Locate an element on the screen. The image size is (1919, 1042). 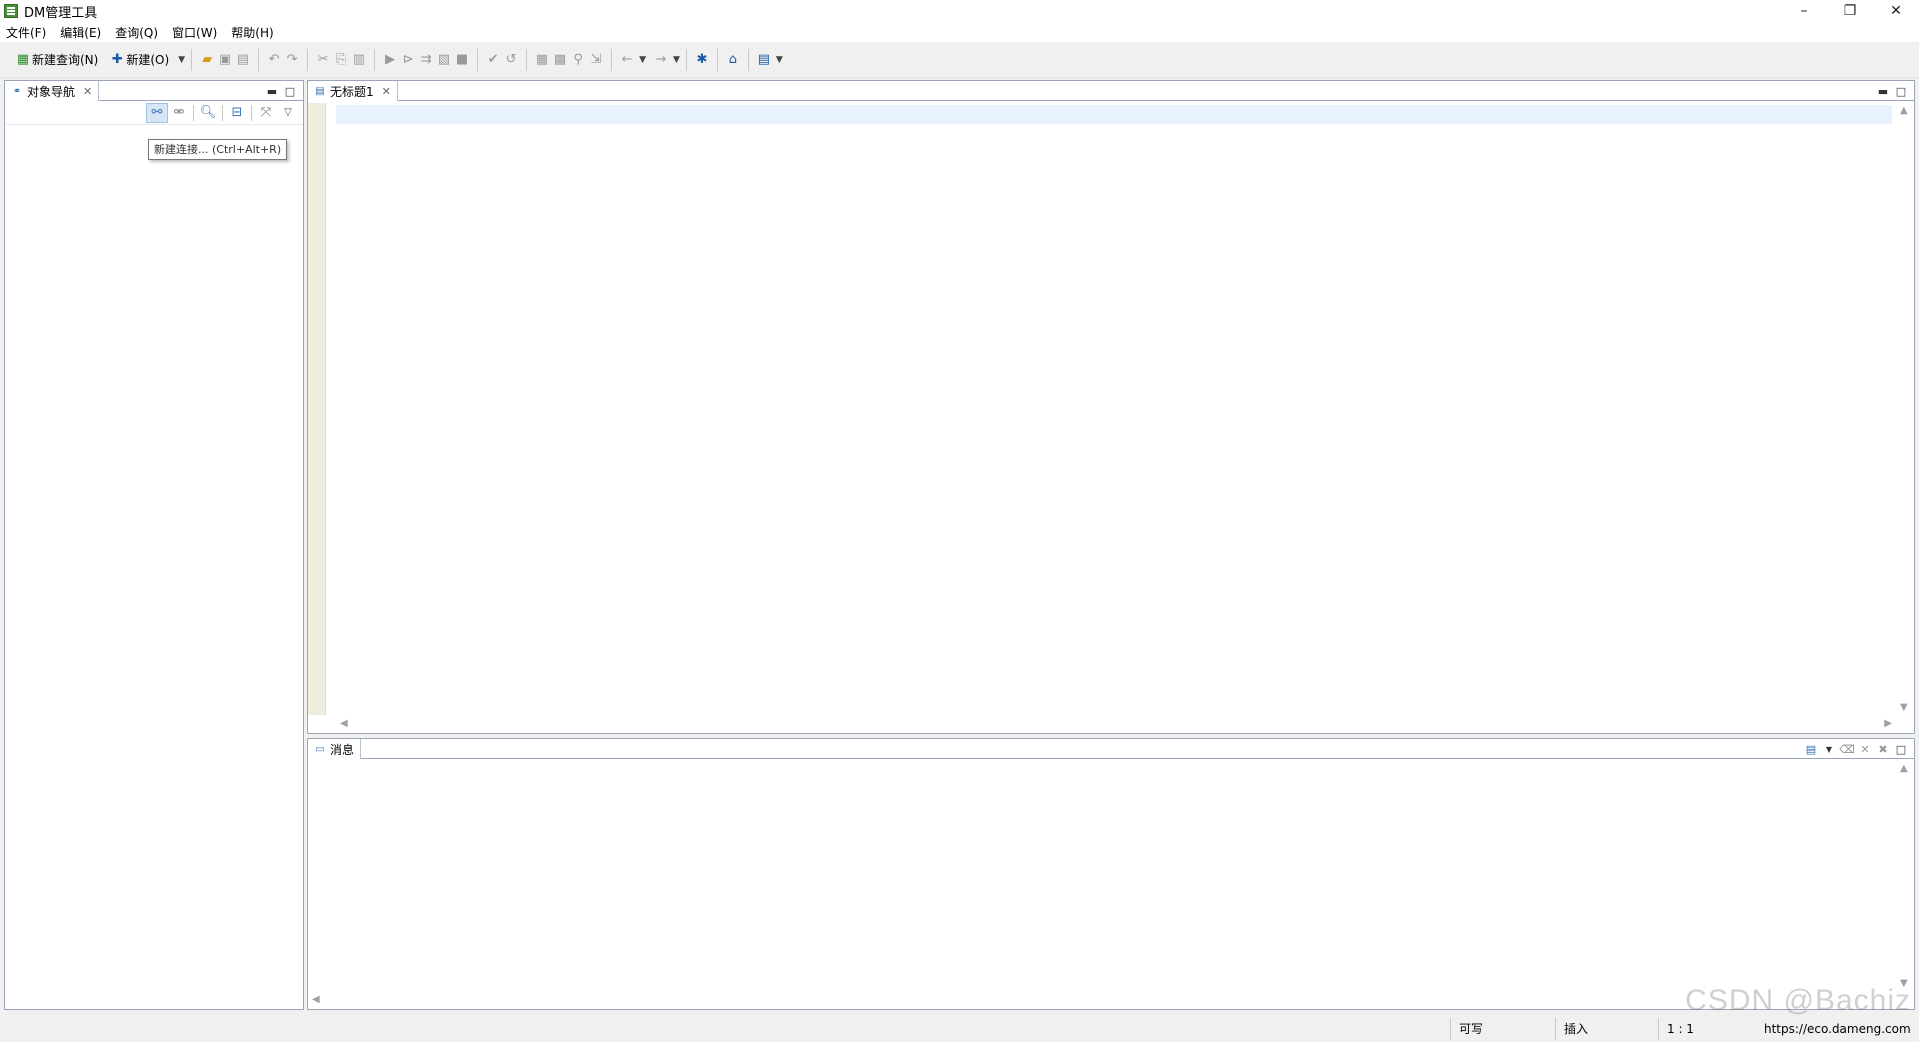
editor-panel-controls: ▬ □ is located at coordinates (1892, 91).